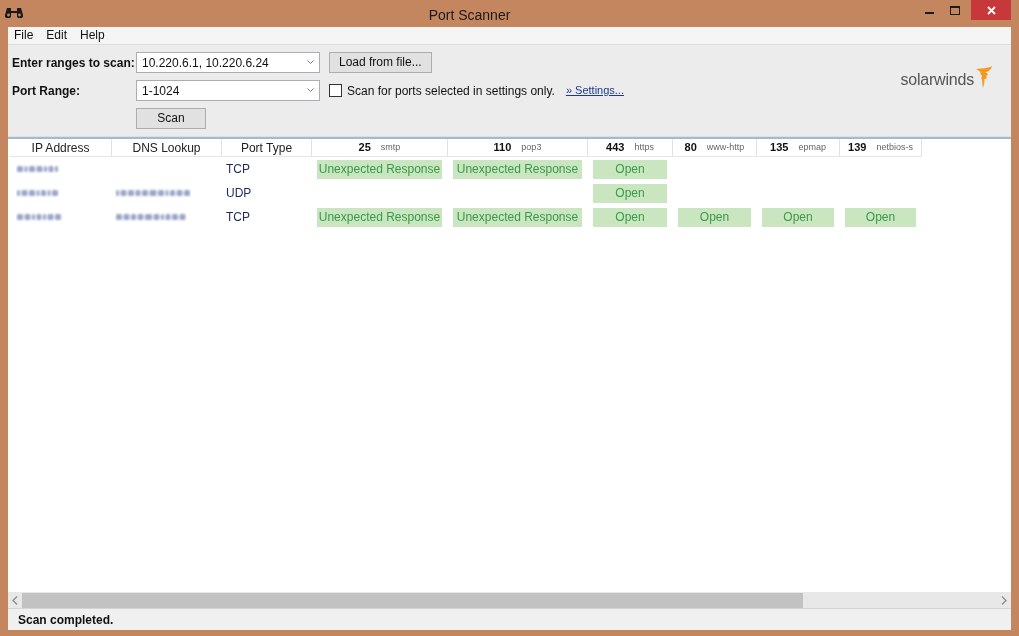 The width and height of the screenshot is (1019, 636). Describe the element at coordinates (46, 91) in the screenshot. I see `field-label: Port Range:` at that location.